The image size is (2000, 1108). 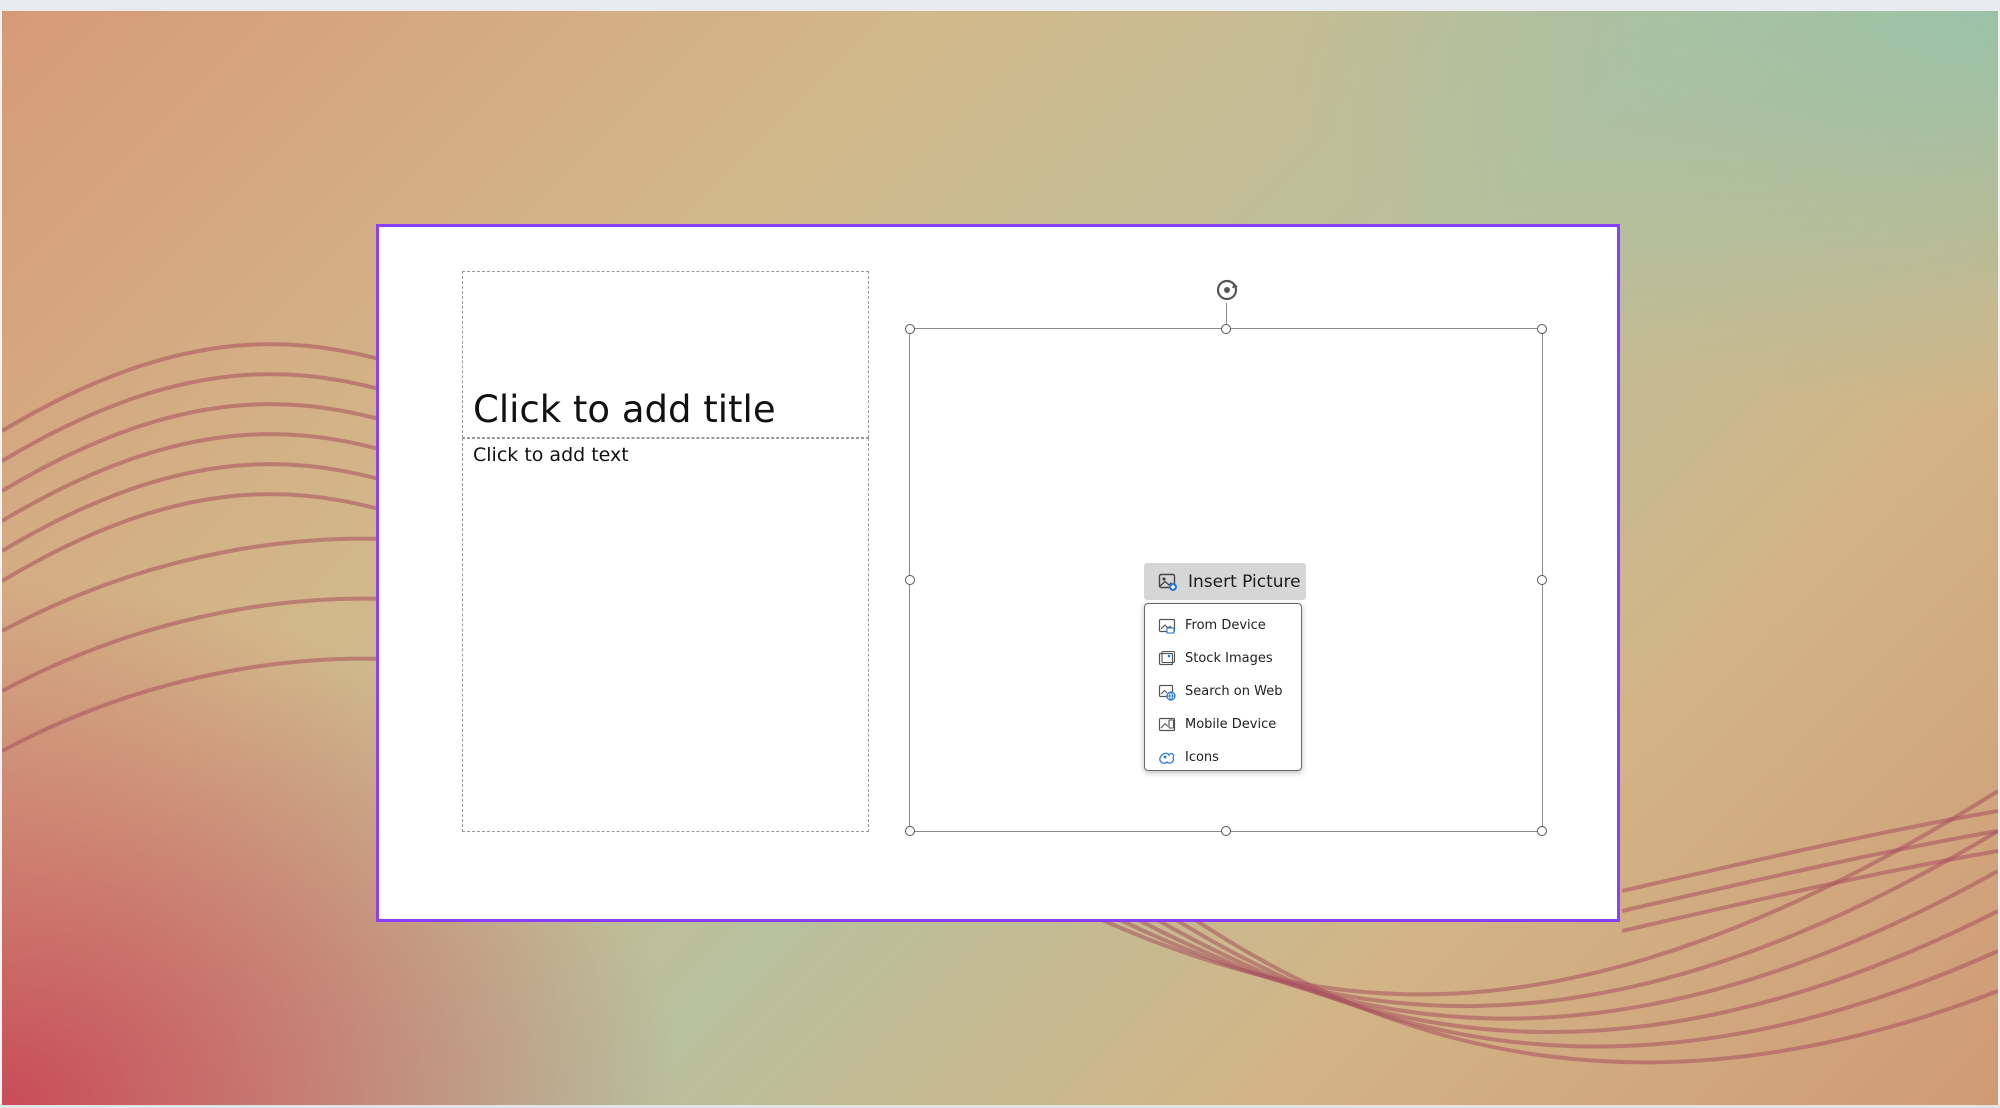 What do you see at coordinates (1229, 658) in the screenshot?
I see `menu-item-label: Stock Images` at bounding box center [1229, 658].